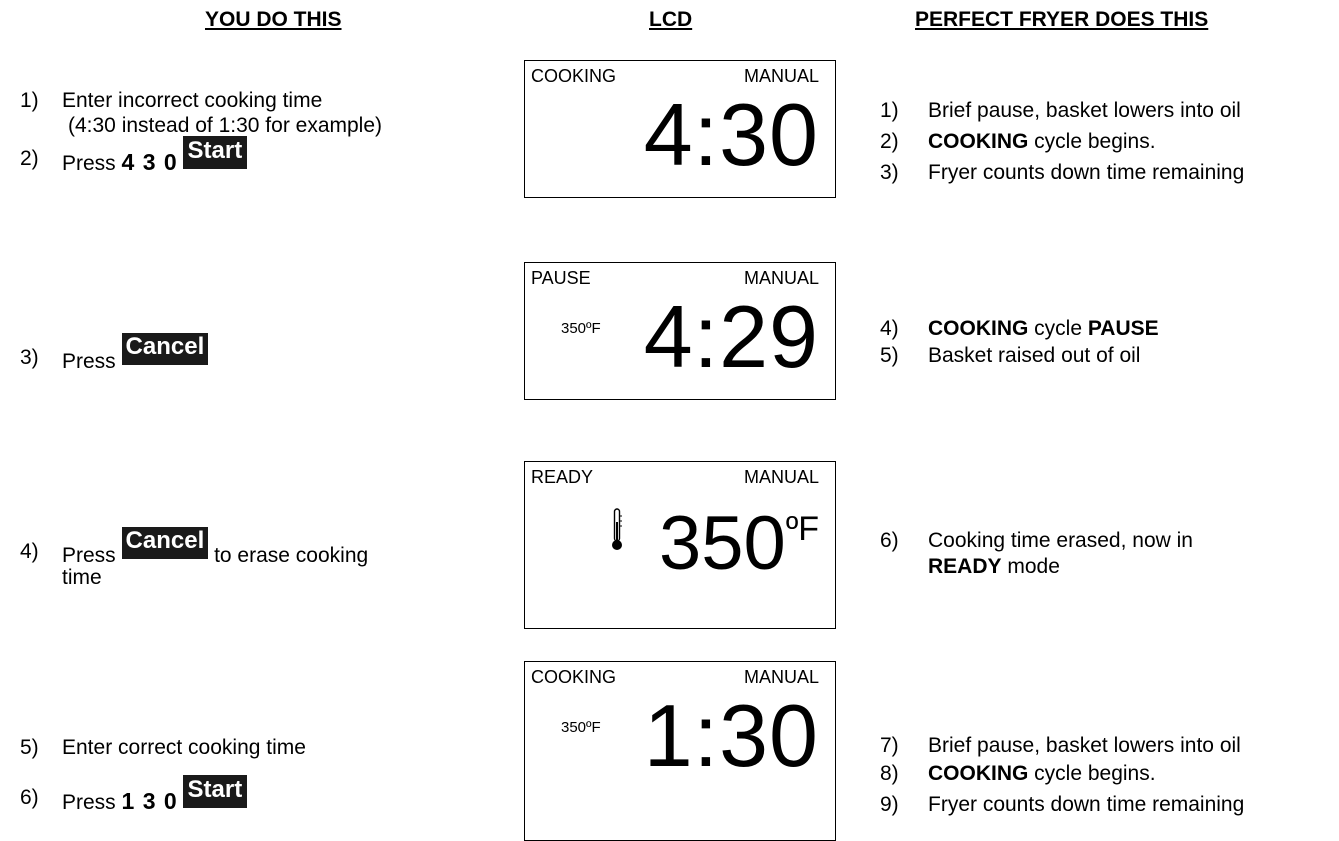  Describe the element at coordinates (1058, 328) in the screenshot. I see `text-rest: cycle` at that location.